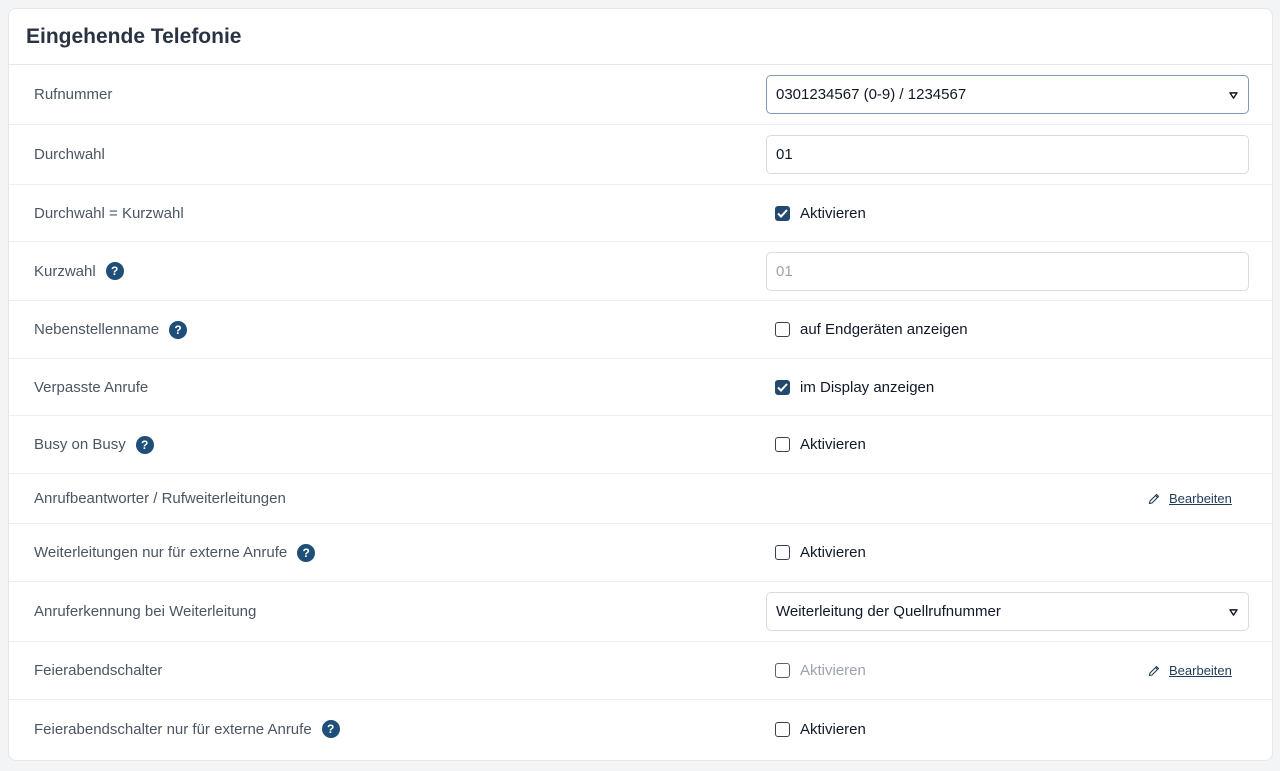 The width and height of the screenshot is (1280, 771). What do you see at coordinates (97, 329) in the screenshot?
I see `label-nebenstellenname: Nebenstellenname` at bounding box center [97, 329].